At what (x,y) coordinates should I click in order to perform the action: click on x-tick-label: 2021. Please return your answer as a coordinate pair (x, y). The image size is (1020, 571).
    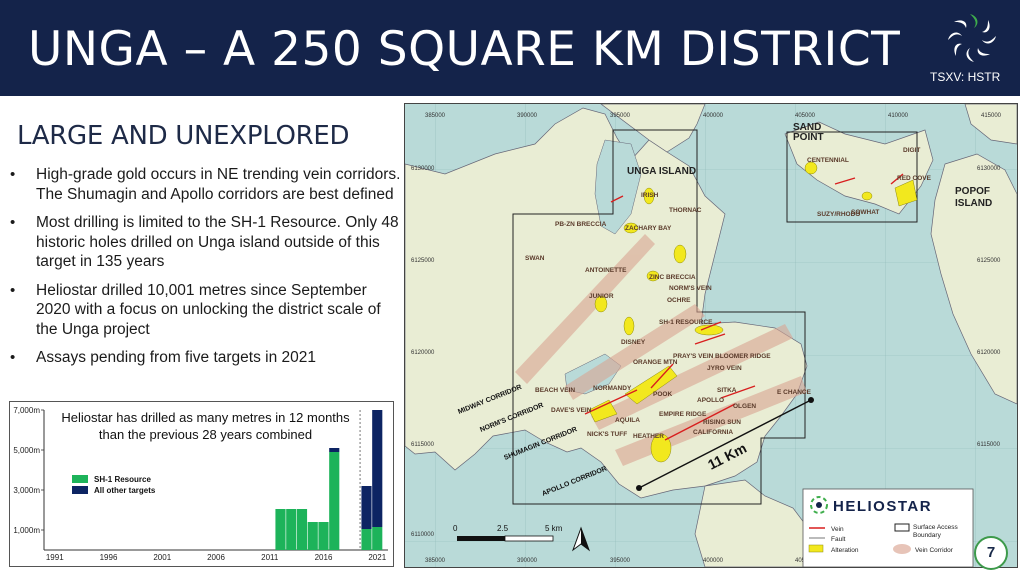
    Looking at the image, I should click on (377, 557).